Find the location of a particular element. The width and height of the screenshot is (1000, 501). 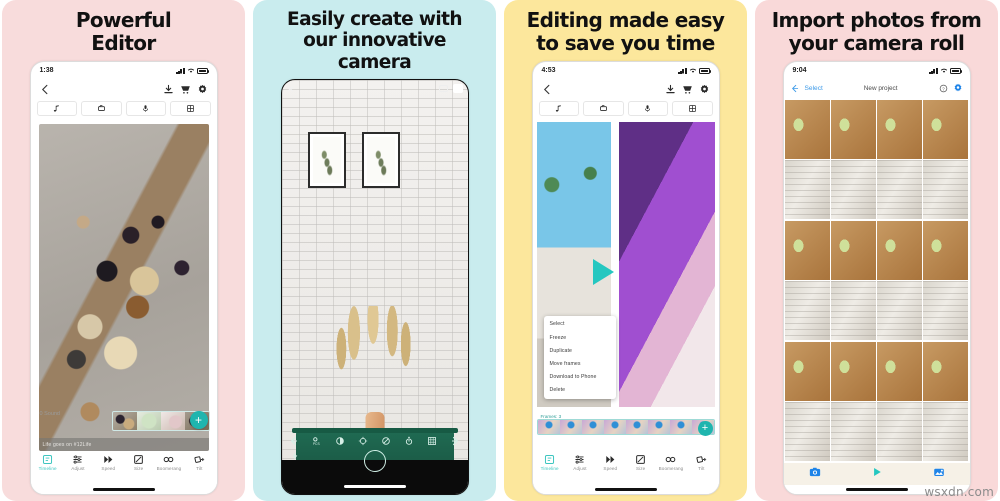

camera-controls: PCS is located at coordinates (375, 452).